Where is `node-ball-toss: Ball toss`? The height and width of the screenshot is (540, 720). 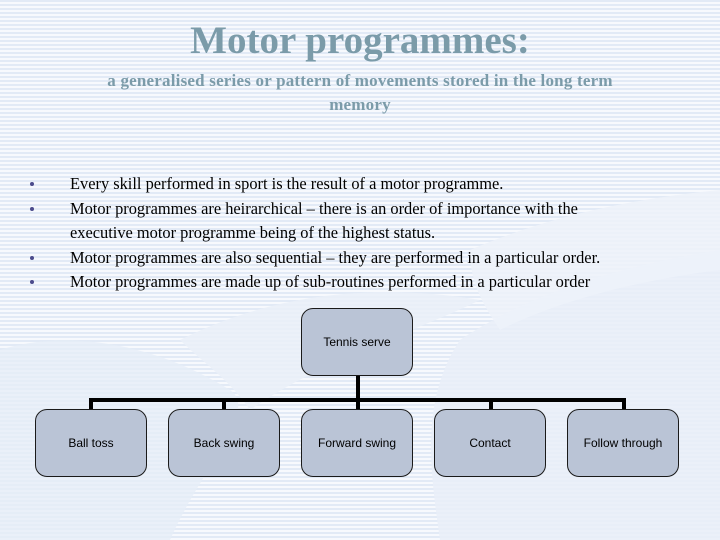
node-ball-toss: Ball toss is located at coordinates (91, 443).